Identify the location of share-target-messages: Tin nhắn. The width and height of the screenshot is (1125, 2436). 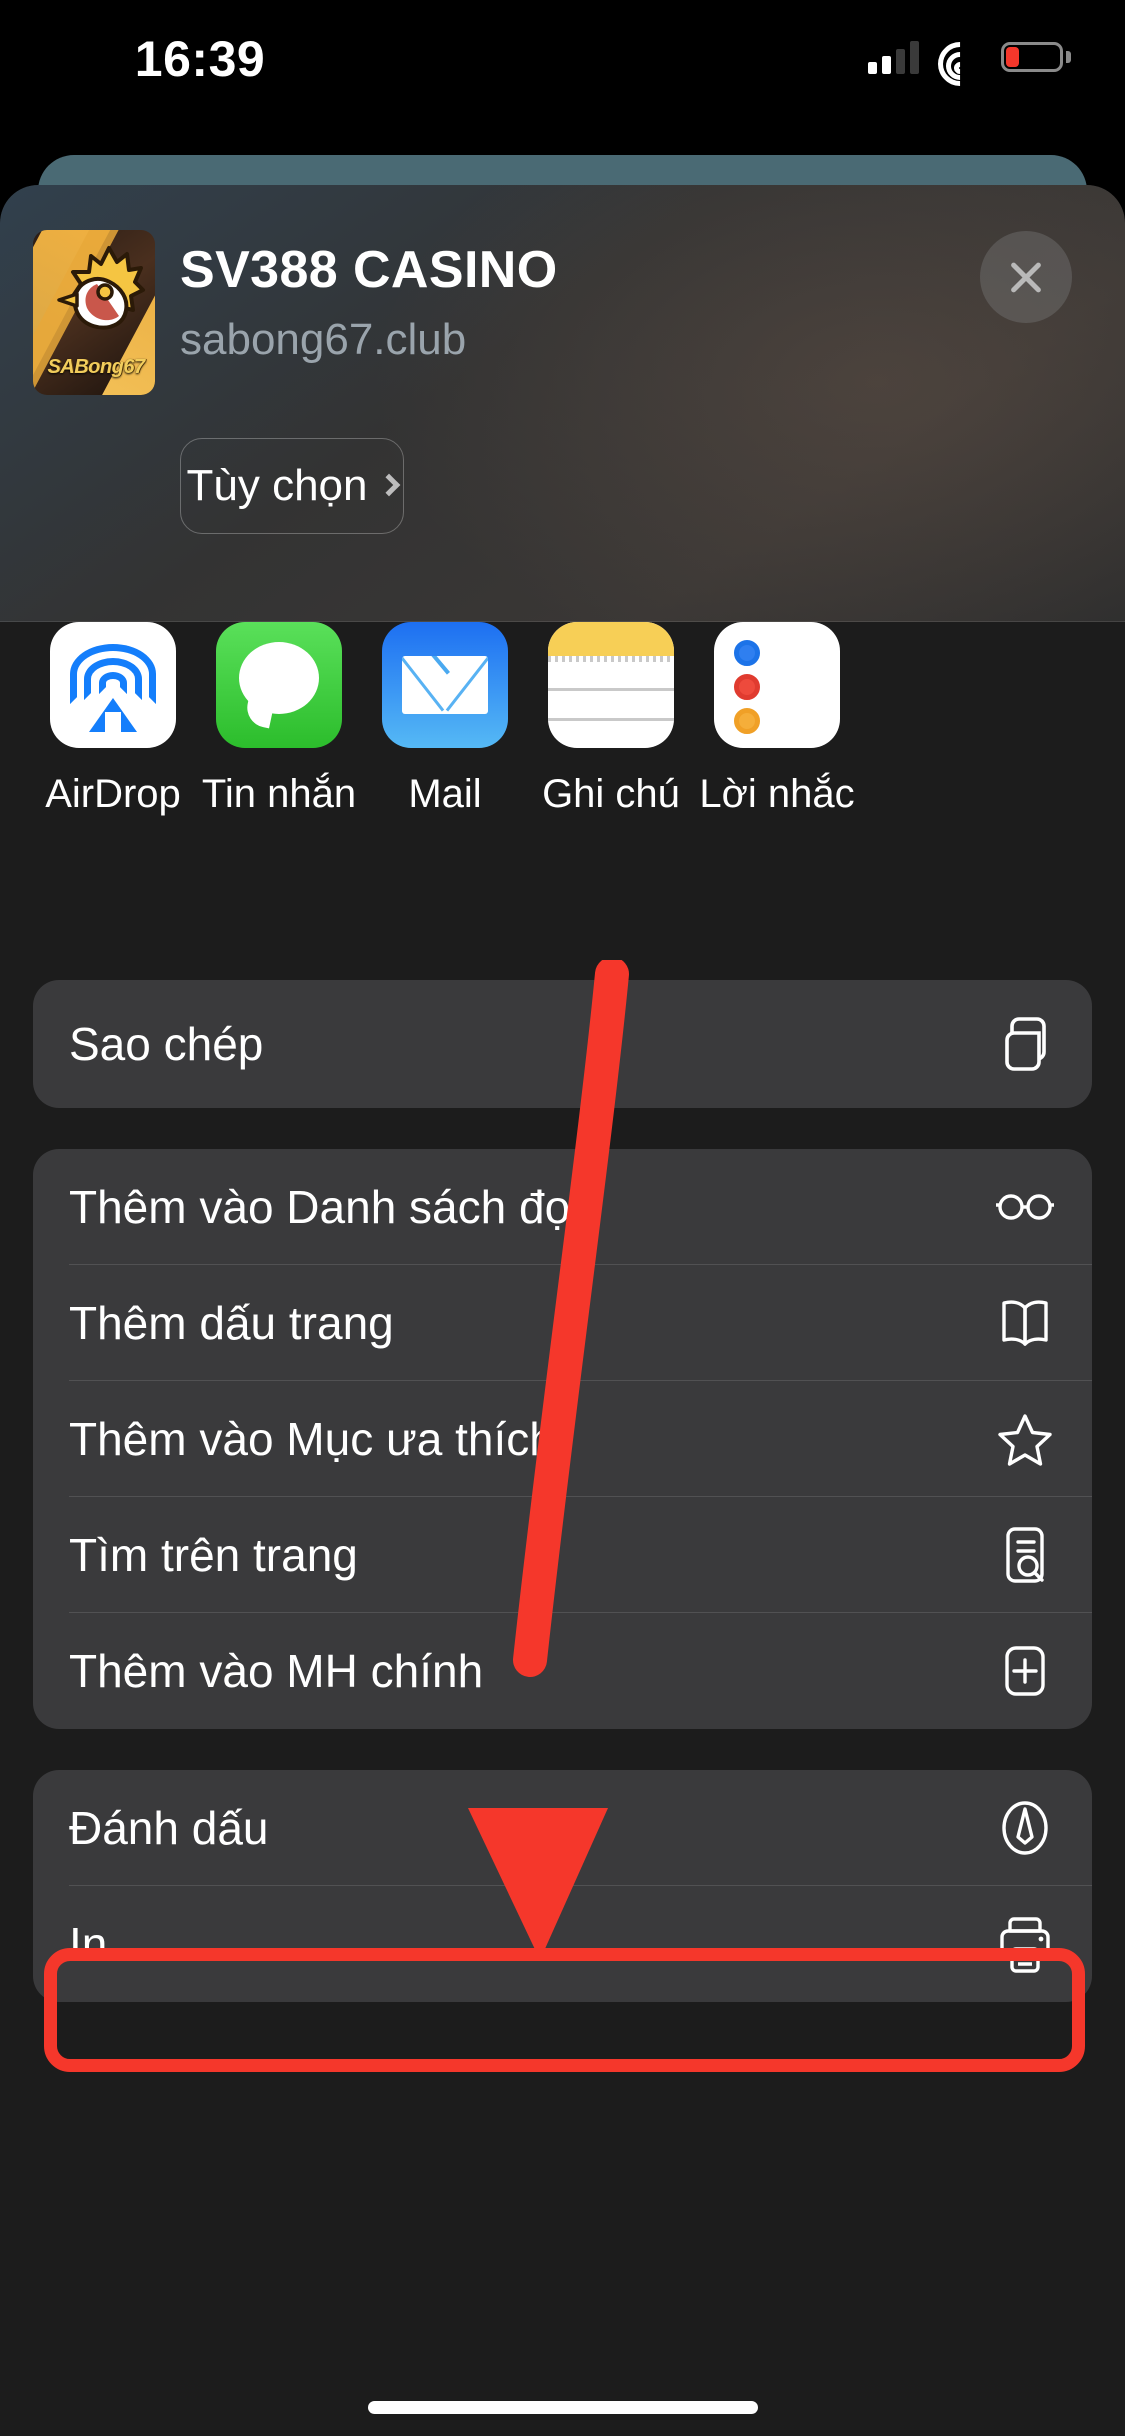
(279, 719).